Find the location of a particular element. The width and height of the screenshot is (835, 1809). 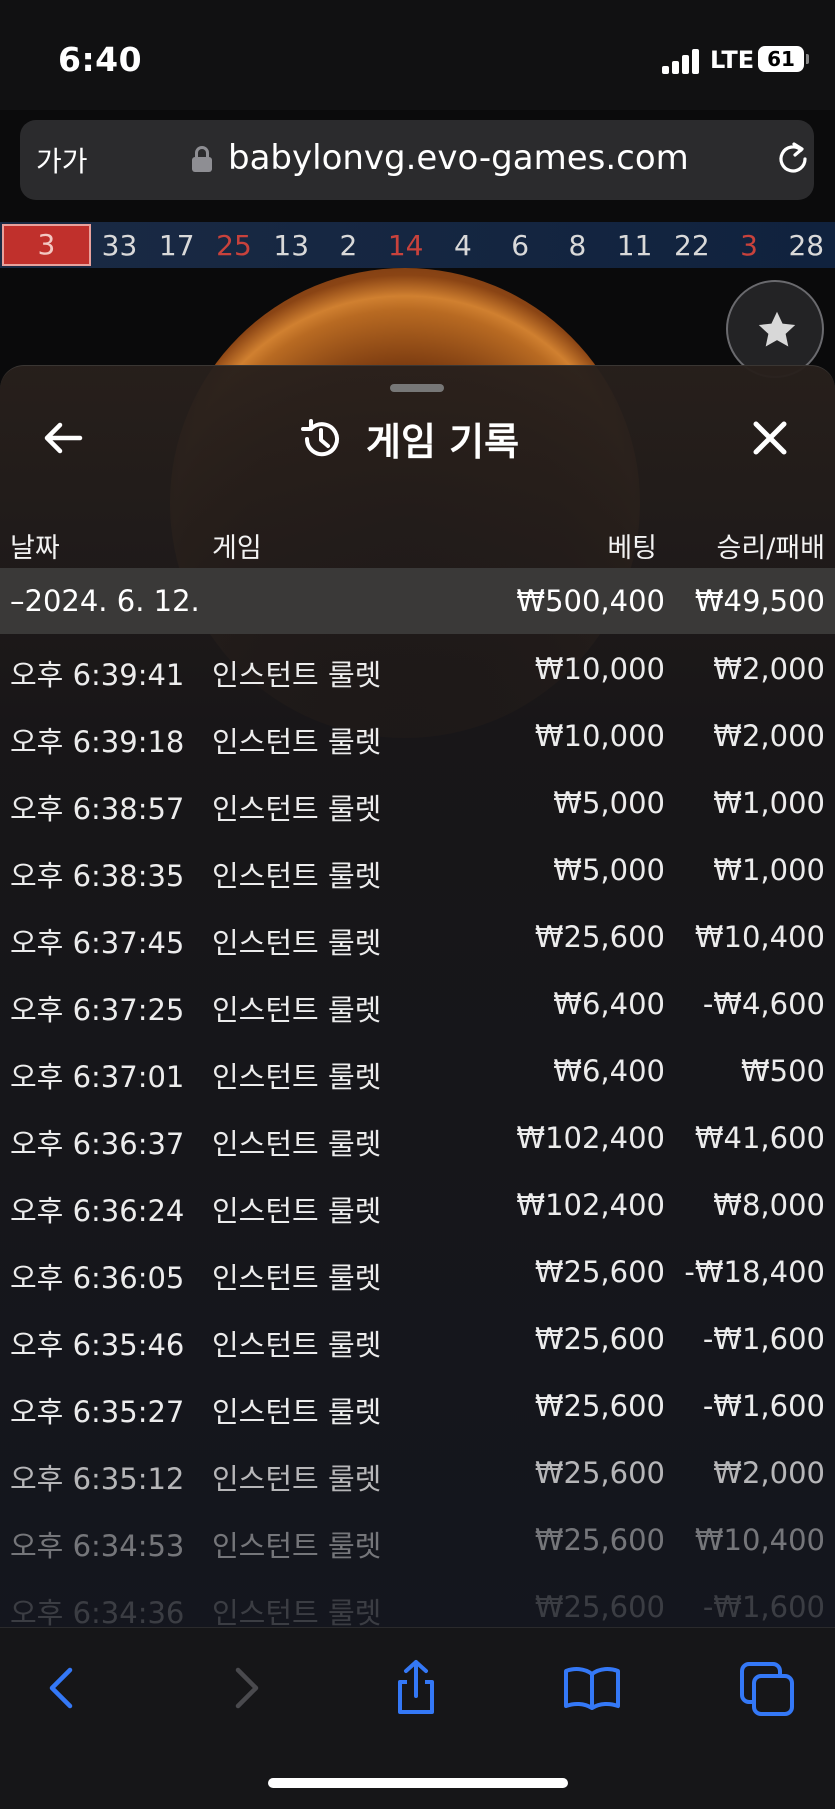

star-icon is located at coordinates (777, 329).